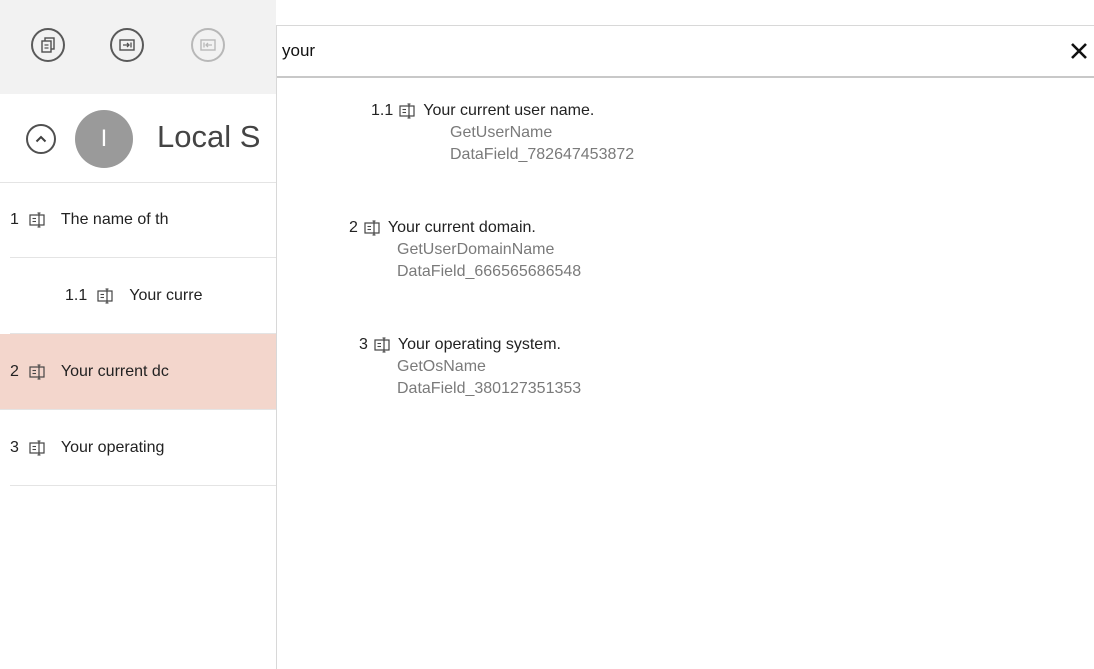  Describe the element at coordinates (76, 295) in the screenshot. I see `row-number: 1.1` at that location.